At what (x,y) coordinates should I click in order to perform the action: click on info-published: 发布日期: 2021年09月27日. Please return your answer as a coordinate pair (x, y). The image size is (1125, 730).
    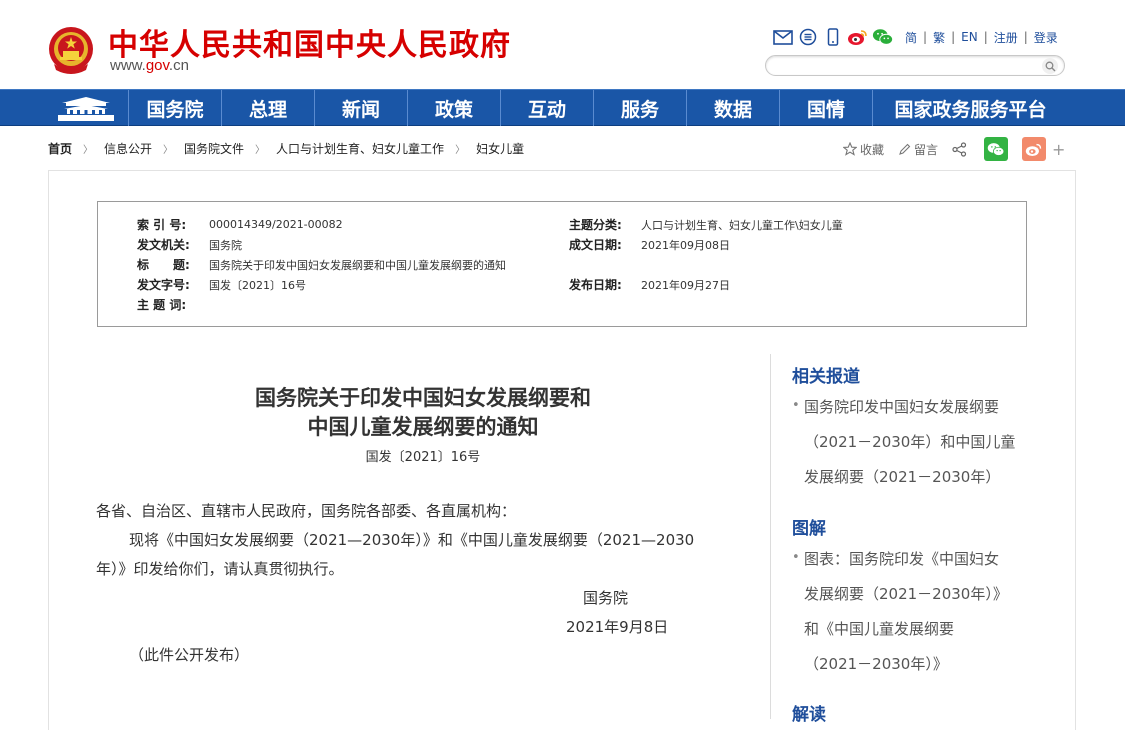
    Looking at the image, I should click on (649, 284).